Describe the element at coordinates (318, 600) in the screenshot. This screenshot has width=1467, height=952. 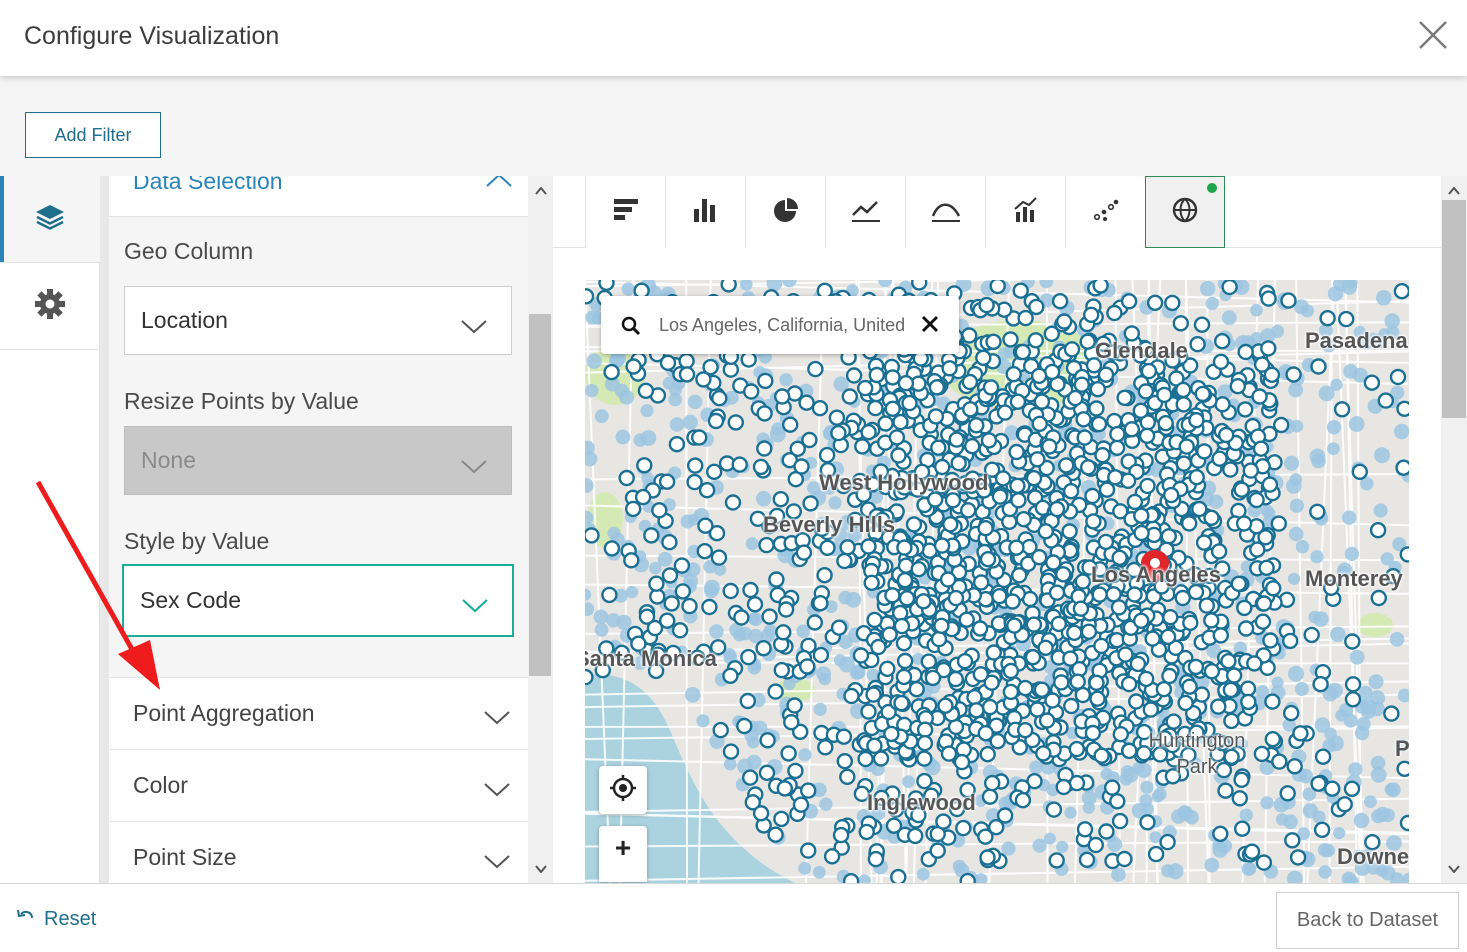
I see `style-by-value-select: Sex Code` at that location.